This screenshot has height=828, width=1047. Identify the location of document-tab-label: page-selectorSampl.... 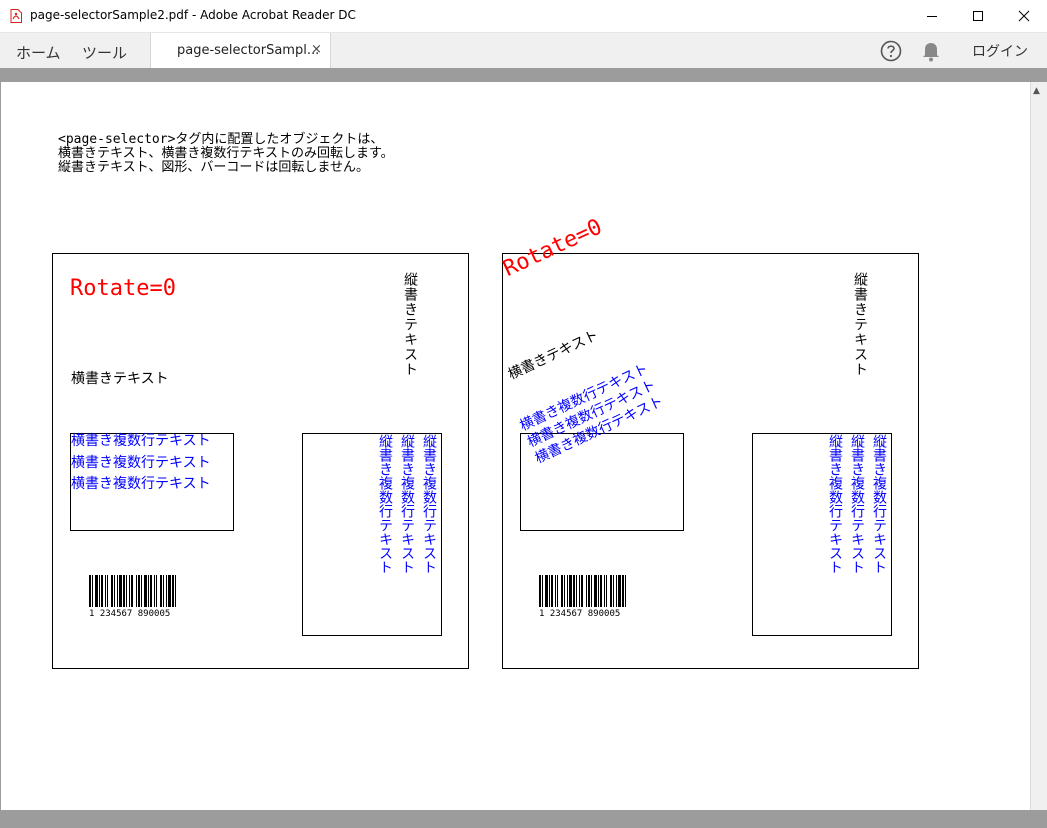
(248, 50).